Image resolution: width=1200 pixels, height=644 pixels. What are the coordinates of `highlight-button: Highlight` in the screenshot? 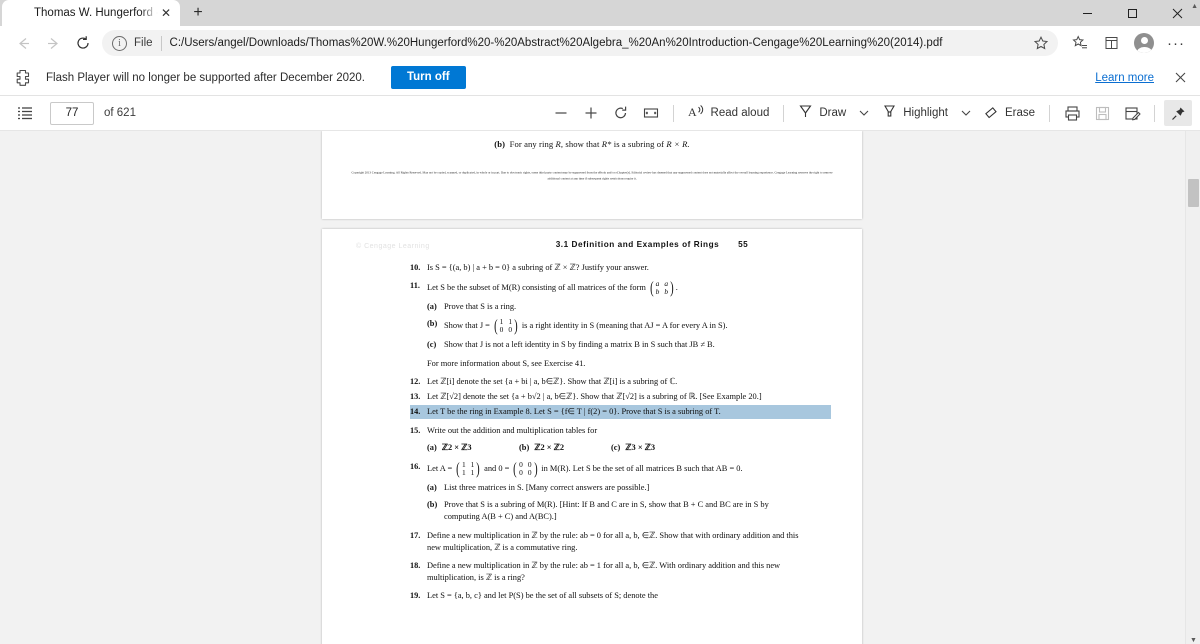 It's located at (915, 113).